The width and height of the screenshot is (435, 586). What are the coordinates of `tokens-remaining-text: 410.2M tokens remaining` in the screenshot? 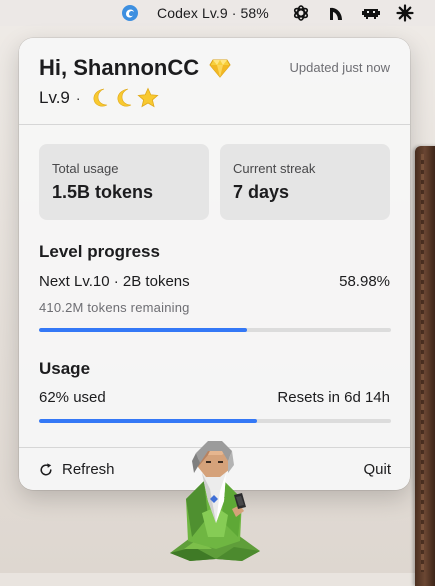 It's located at (114, 307).